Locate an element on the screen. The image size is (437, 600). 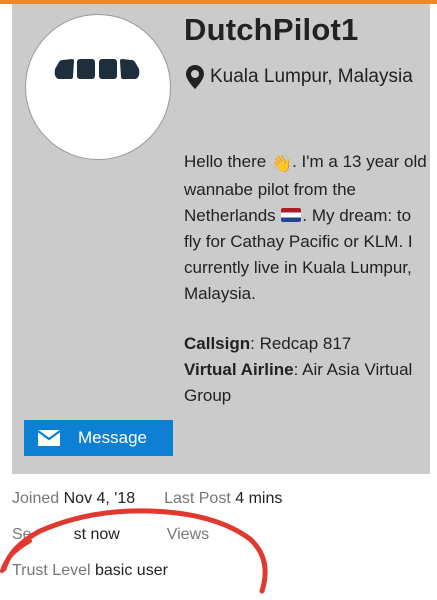
airplane-windows-icon is located at coordinates (97, 69).